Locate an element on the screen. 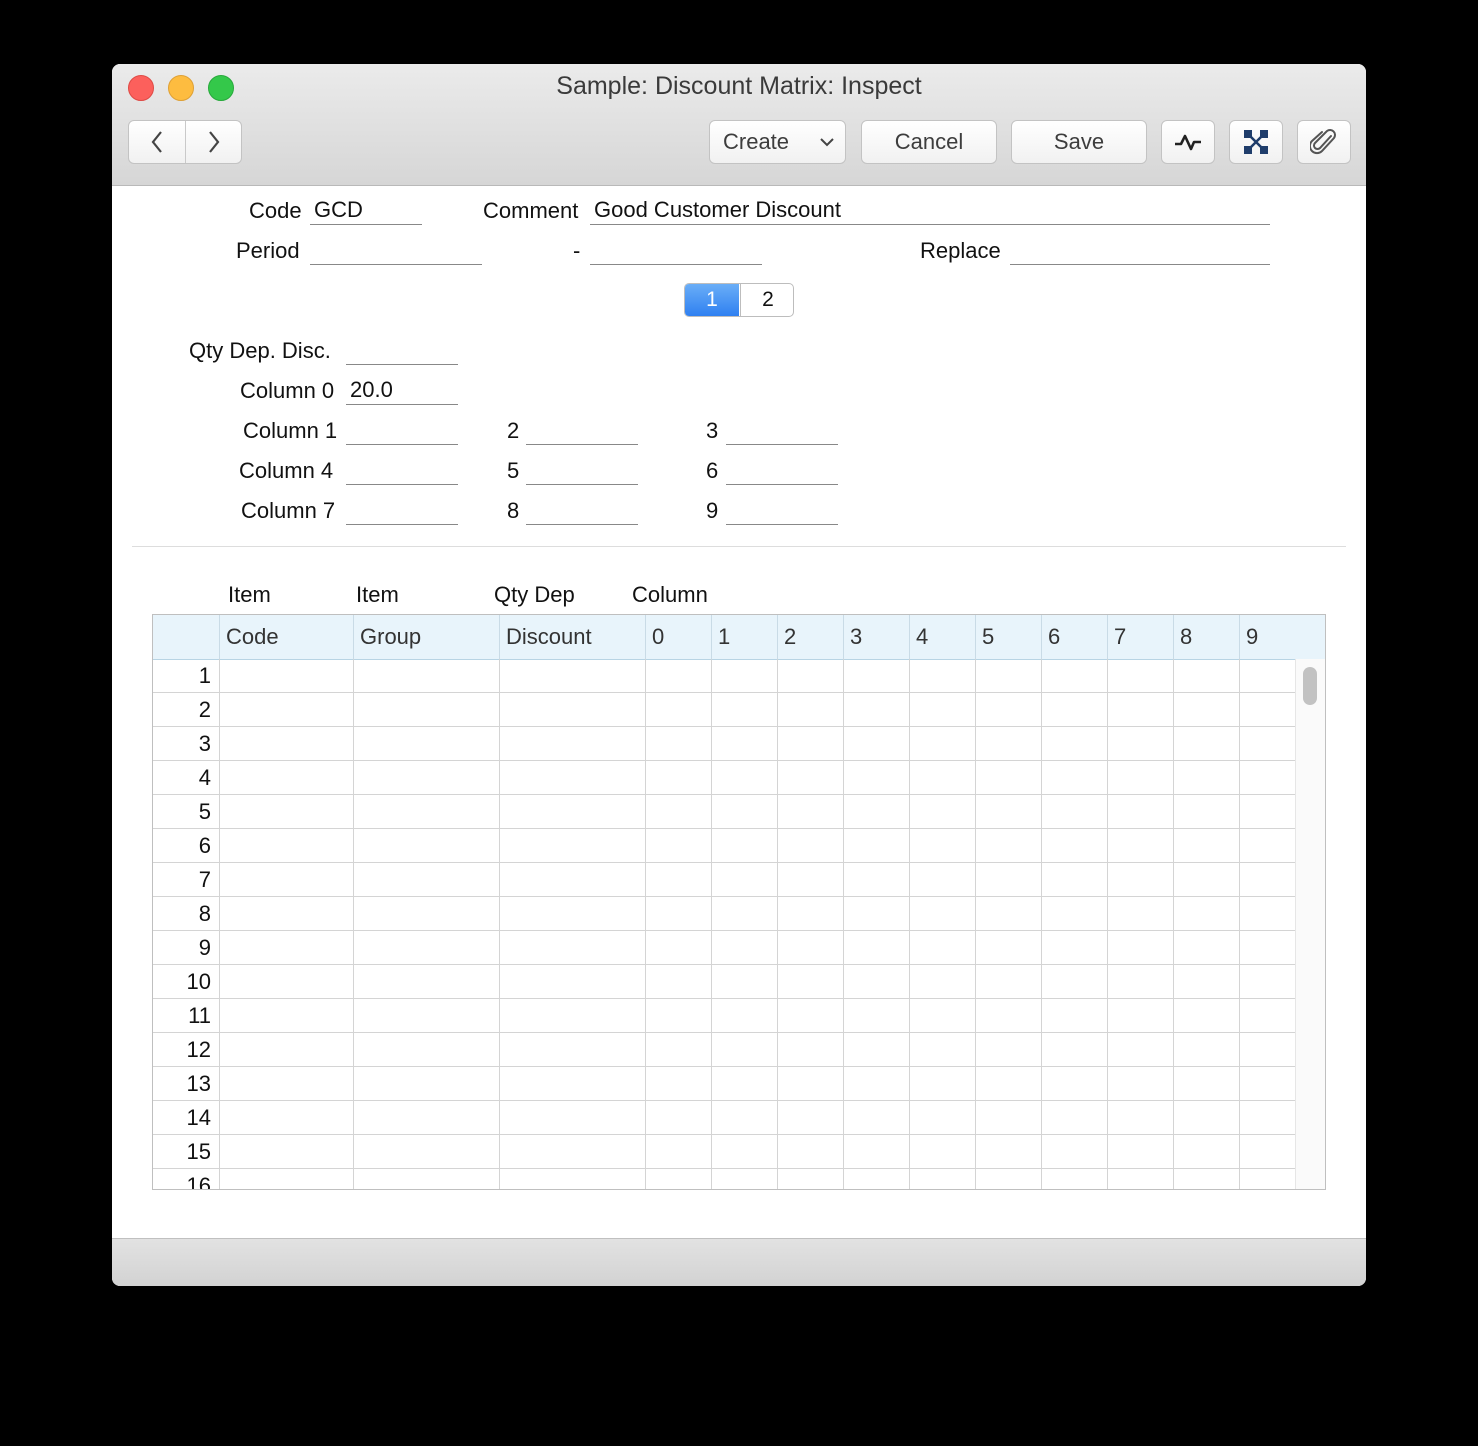 The image size is (1478, 1446). qty-dep-disc-label: Qty Dep. Disc. is located at coordinates (260, 350).